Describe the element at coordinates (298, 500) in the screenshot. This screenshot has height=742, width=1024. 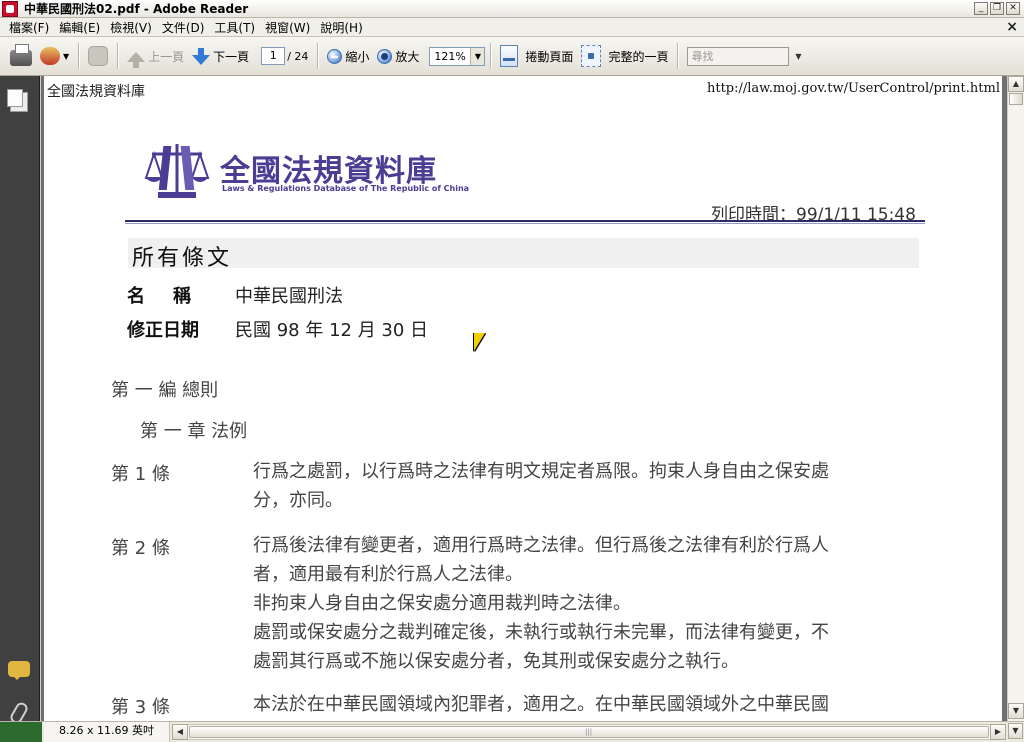
I see `article-line: 分，亦同。` at that location.